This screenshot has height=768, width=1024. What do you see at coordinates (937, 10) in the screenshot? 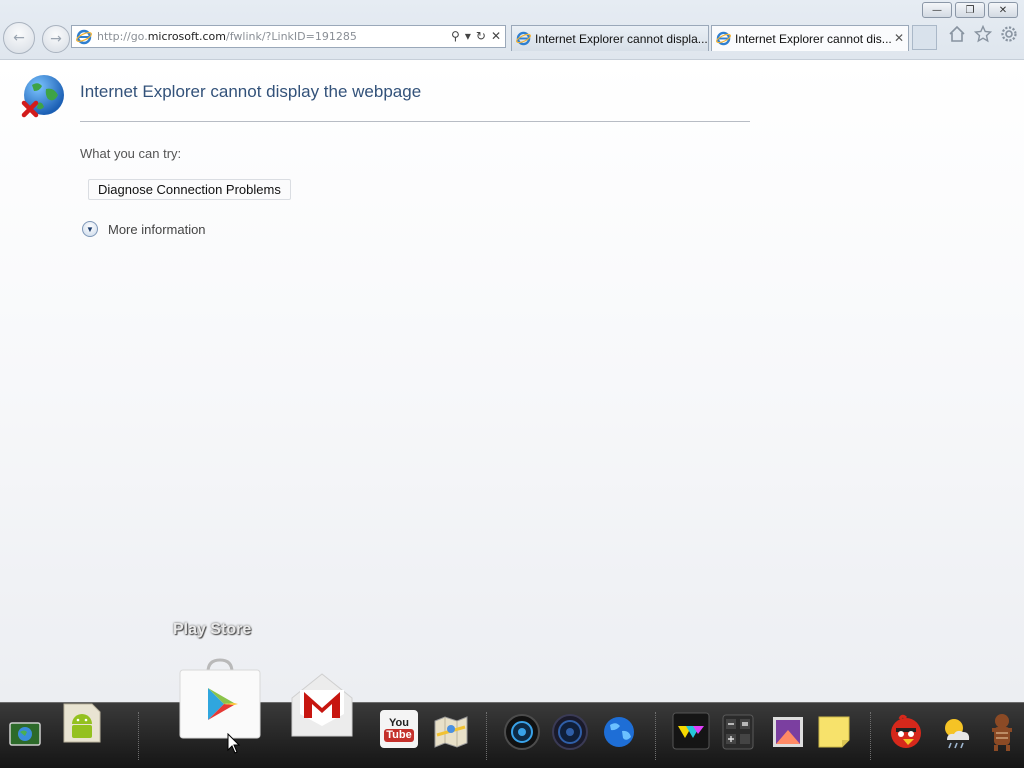
I see `minimize-button: —` at bounding box center [937, 10].